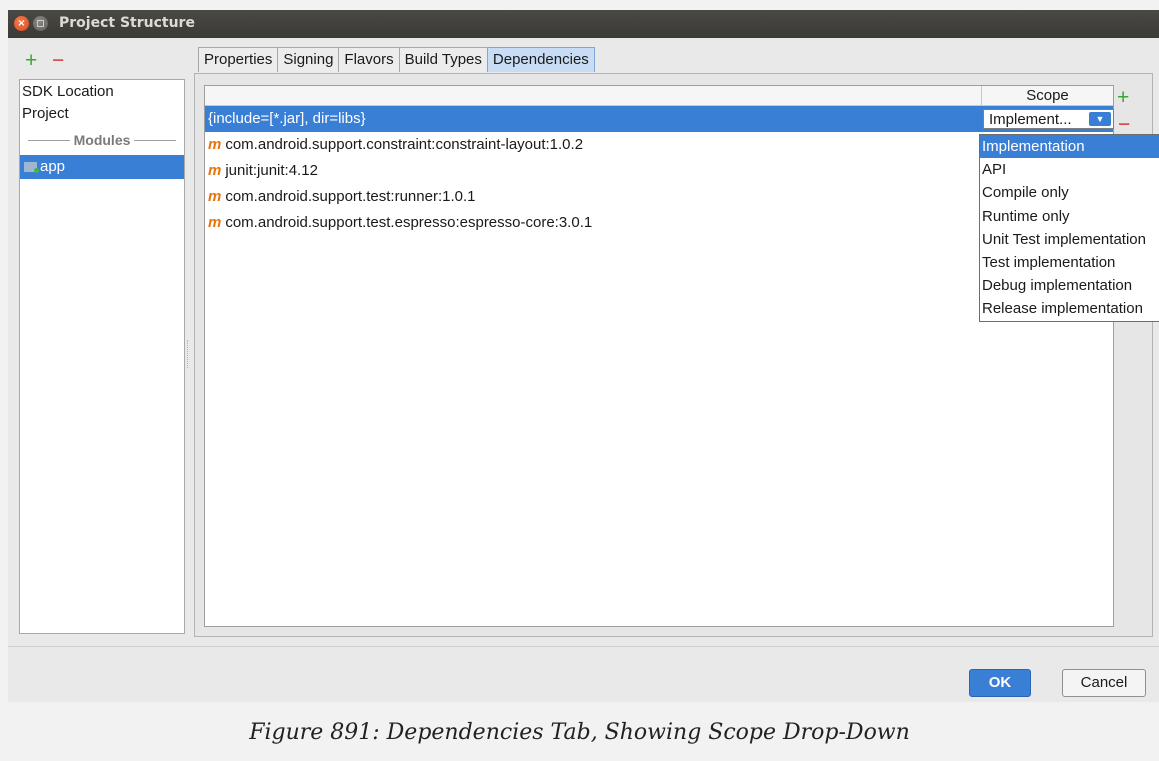 Image resolution: width=1159 pixels, height=761 pixels. I want to click on chevron-down-icon: ▼, so click(1100, 119).